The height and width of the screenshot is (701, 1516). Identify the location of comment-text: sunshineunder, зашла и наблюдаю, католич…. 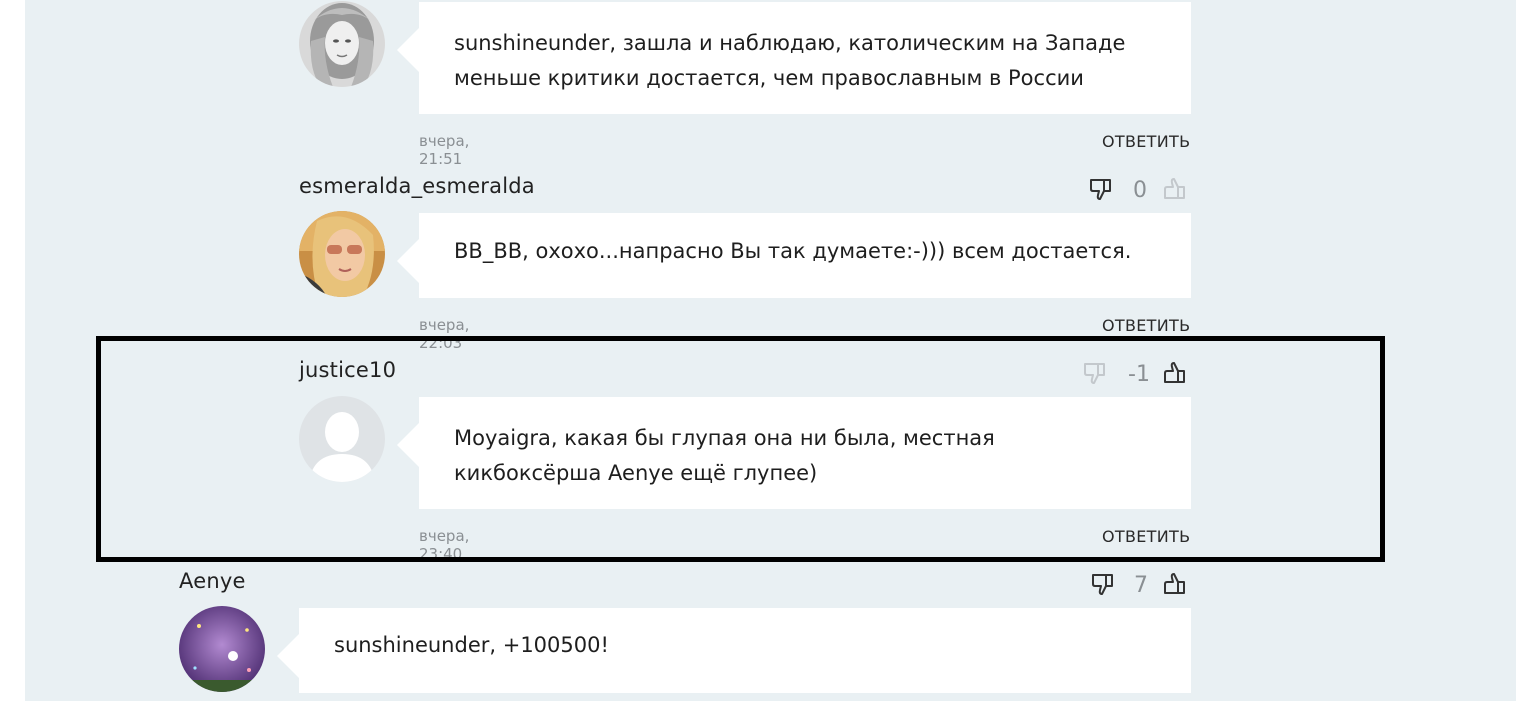
(790, 60).